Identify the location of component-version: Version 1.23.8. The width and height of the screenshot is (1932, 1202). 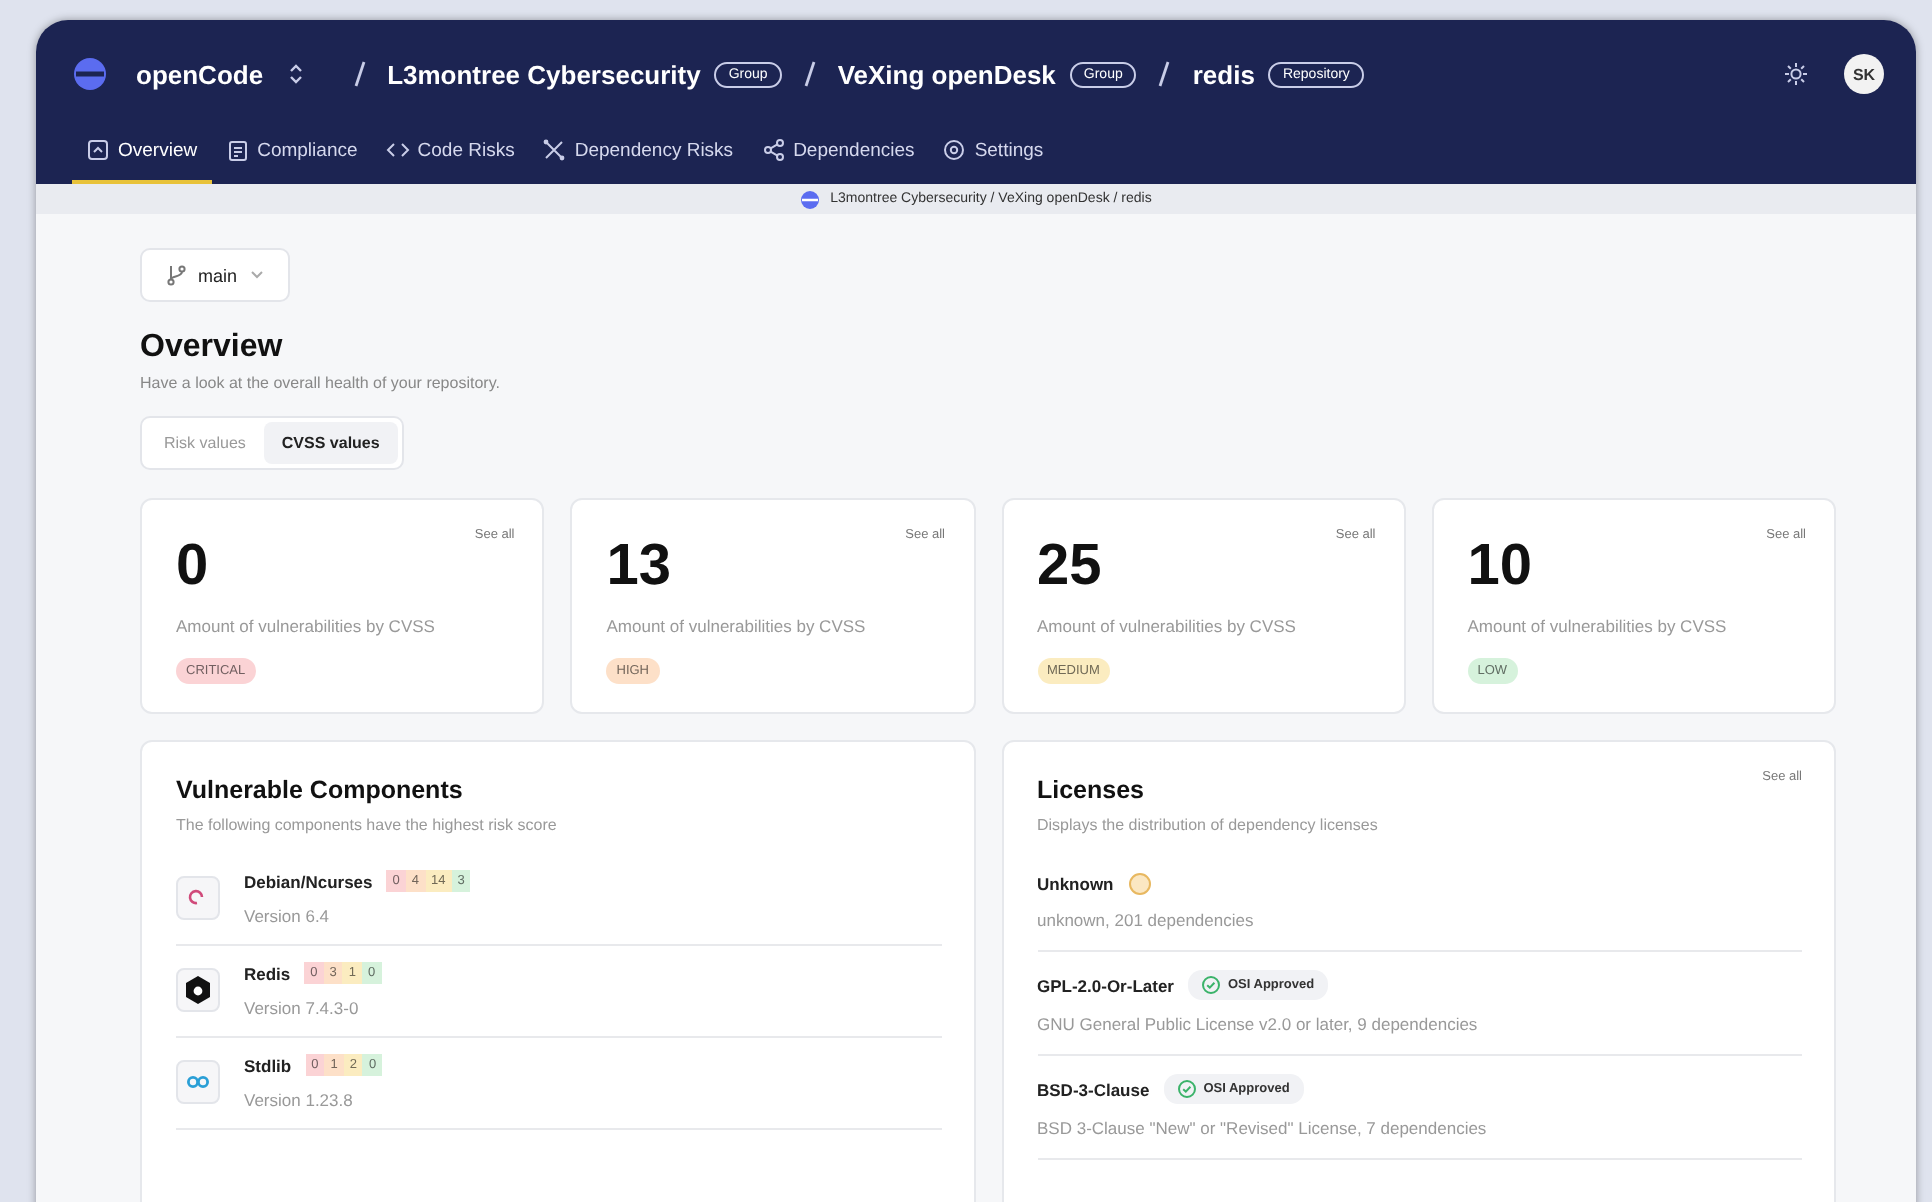
(299, 1100).